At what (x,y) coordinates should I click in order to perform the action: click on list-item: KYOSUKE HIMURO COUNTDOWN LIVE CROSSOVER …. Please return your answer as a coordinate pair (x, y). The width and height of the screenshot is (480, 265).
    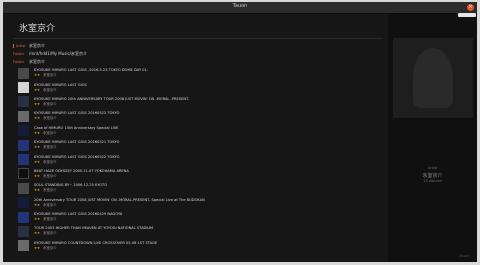
    Looking at the image, I should click on (198, 246).